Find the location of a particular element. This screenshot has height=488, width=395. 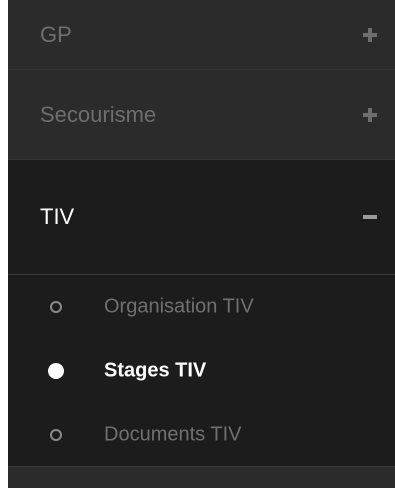

menu-item-next is located at coordinates (201, 477).